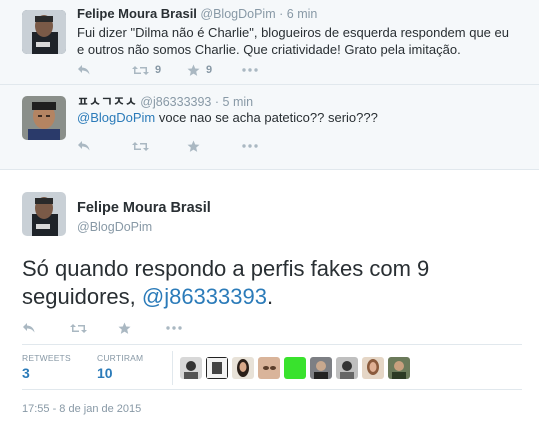  Describe the element at coordinates (107, 101) in the screenshot. I see `fullname: ㅍㅅㄱㅈㅅ` at that location.